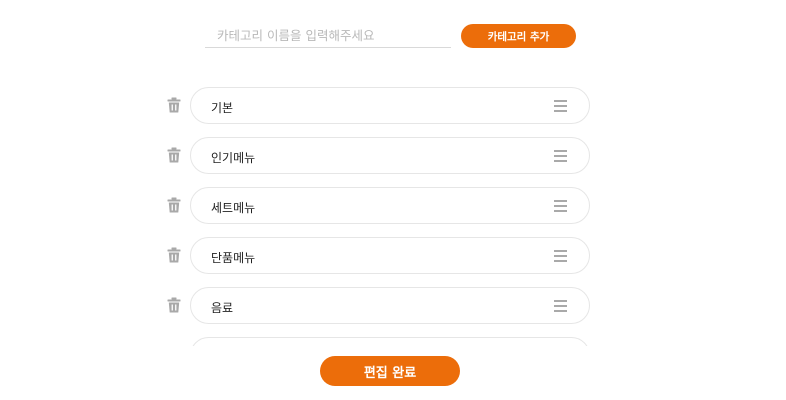 Image resolution: width=786 pixels, height=400 pixels. Describe the element at coordinates (328, 35) in the screenshot. I see `category-name-input` at that location.